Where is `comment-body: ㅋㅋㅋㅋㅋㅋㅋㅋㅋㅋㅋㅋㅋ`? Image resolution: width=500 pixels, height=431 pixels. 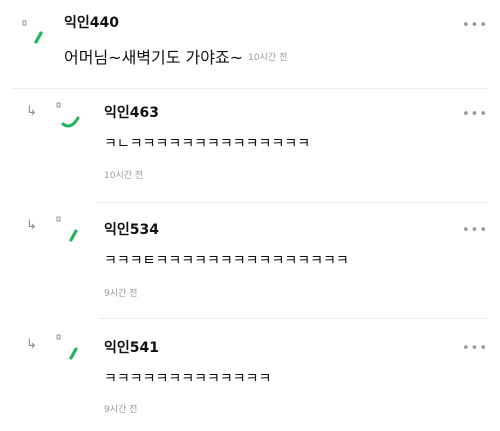
comment-body: ㅋㅋㅋㅋㅋㅋㅋㅋㅋㅋㅋㅋㅋ is located at coordinates (188, 379).